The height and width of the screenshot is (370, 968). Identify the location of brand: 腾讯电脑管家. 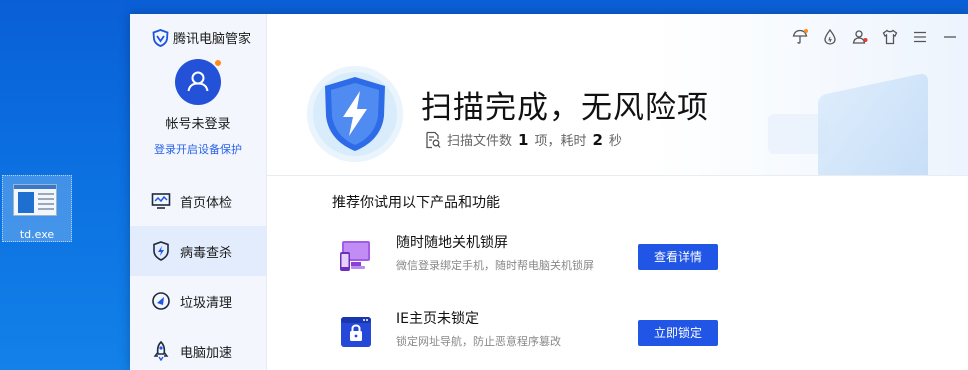
(201, 37).